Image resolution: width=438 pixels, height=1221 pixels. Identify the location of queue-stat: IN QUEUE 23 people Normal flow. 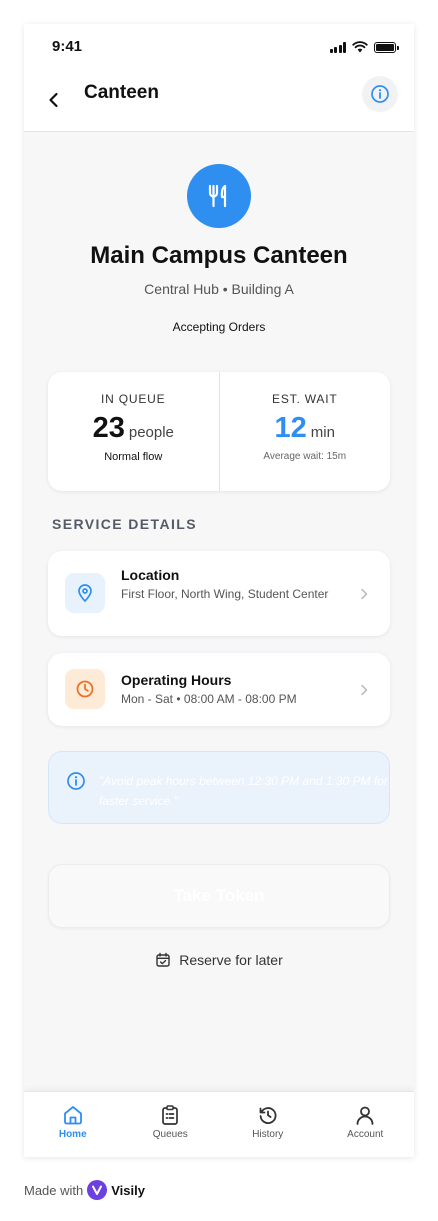
(133, 431).